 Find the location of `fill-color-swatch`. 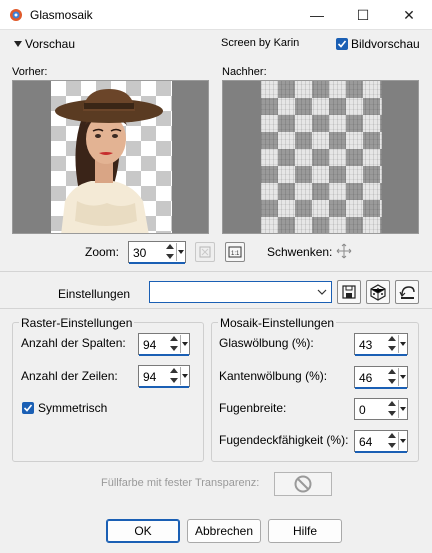

fill-color-swatch is located at coordinates (303, 484).